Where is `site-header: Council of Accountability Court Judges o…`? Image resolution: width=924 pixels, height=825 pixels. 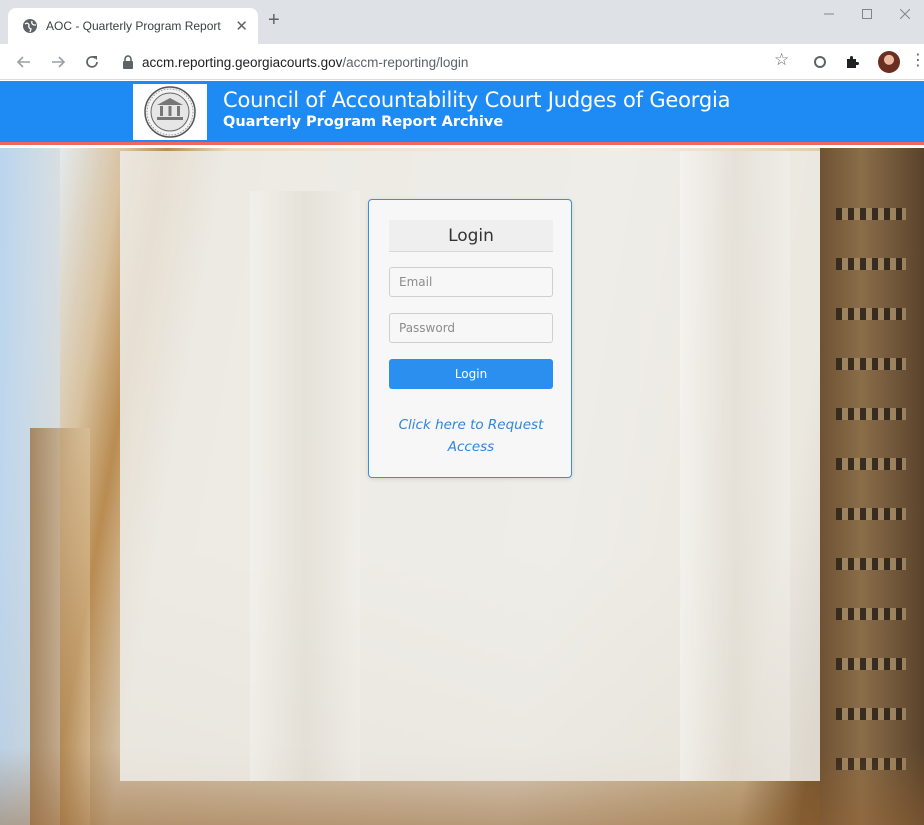 site-header: Council of Accountability Court Judges o… is located at coordinates (462, 113).